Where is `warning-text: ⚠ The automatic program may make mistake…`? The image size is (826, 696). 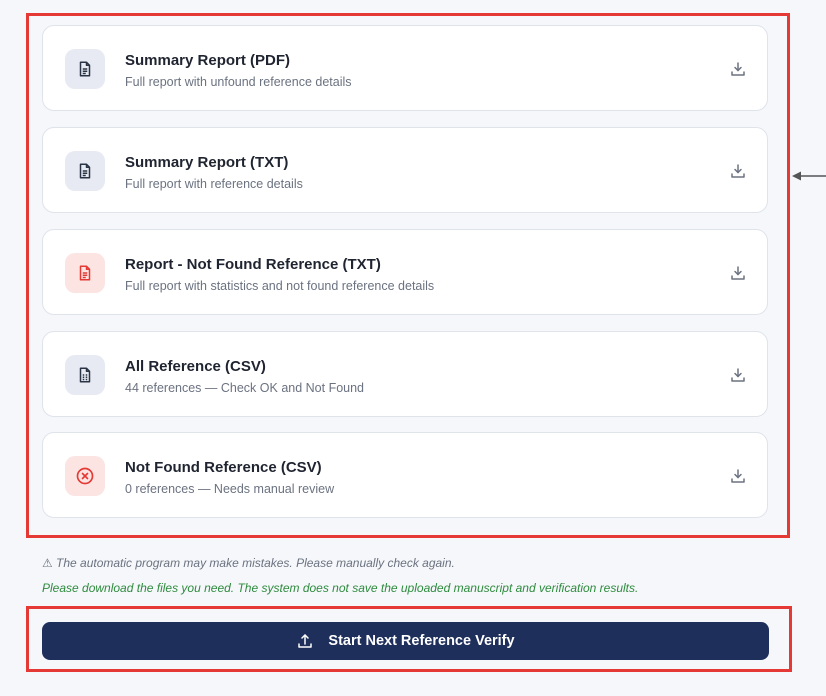
warning-text: ⚠ The automatic program may make mistake… is located at coordinates (248, 563).